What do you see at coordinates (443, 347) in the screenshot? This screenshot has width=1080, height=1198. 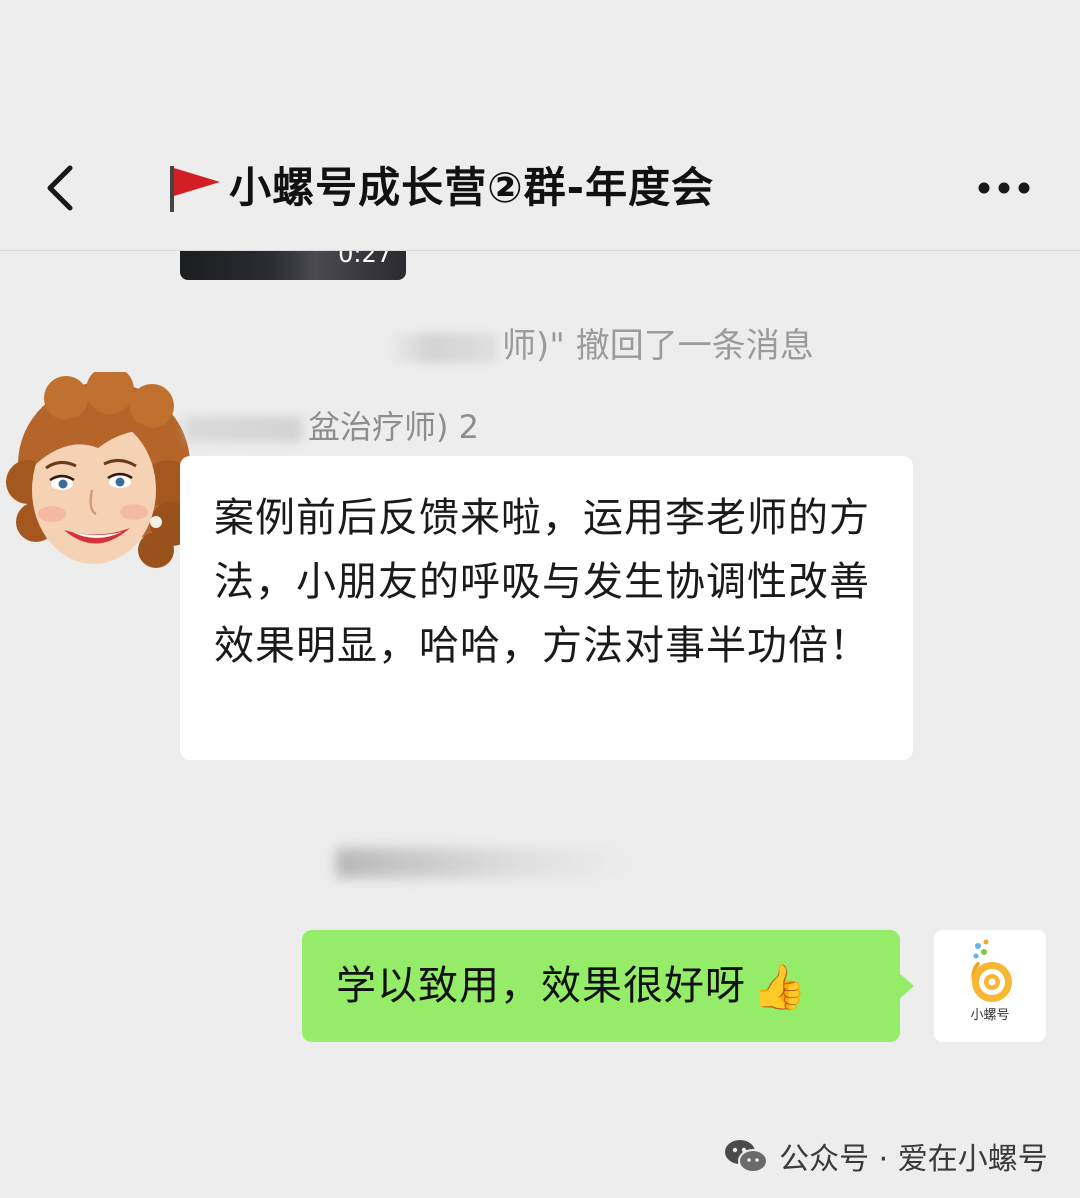 I see `blurred-name` at bounding box center [443, 347].